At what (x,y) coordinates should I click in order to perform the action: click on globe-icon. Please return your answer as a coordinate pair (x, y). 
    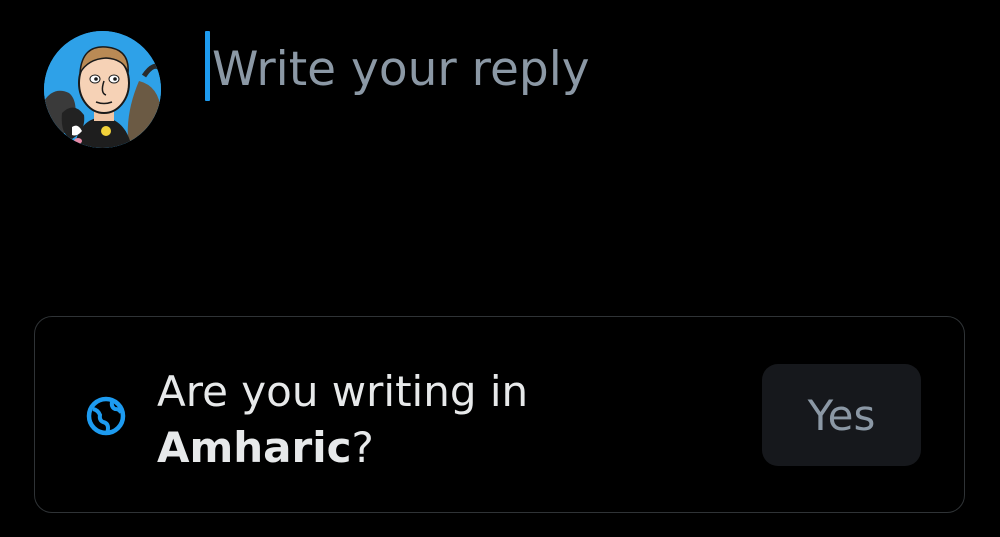
    Looking at the image, I should click on (106, 416).